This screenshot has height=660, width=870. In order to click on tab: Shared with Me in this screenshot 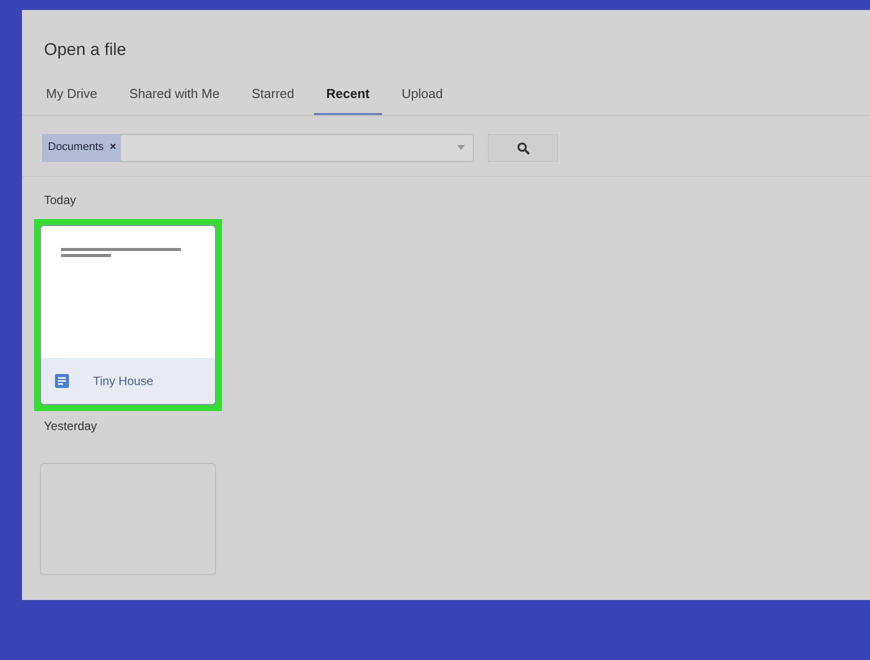, I will do `click(174, 100)`.